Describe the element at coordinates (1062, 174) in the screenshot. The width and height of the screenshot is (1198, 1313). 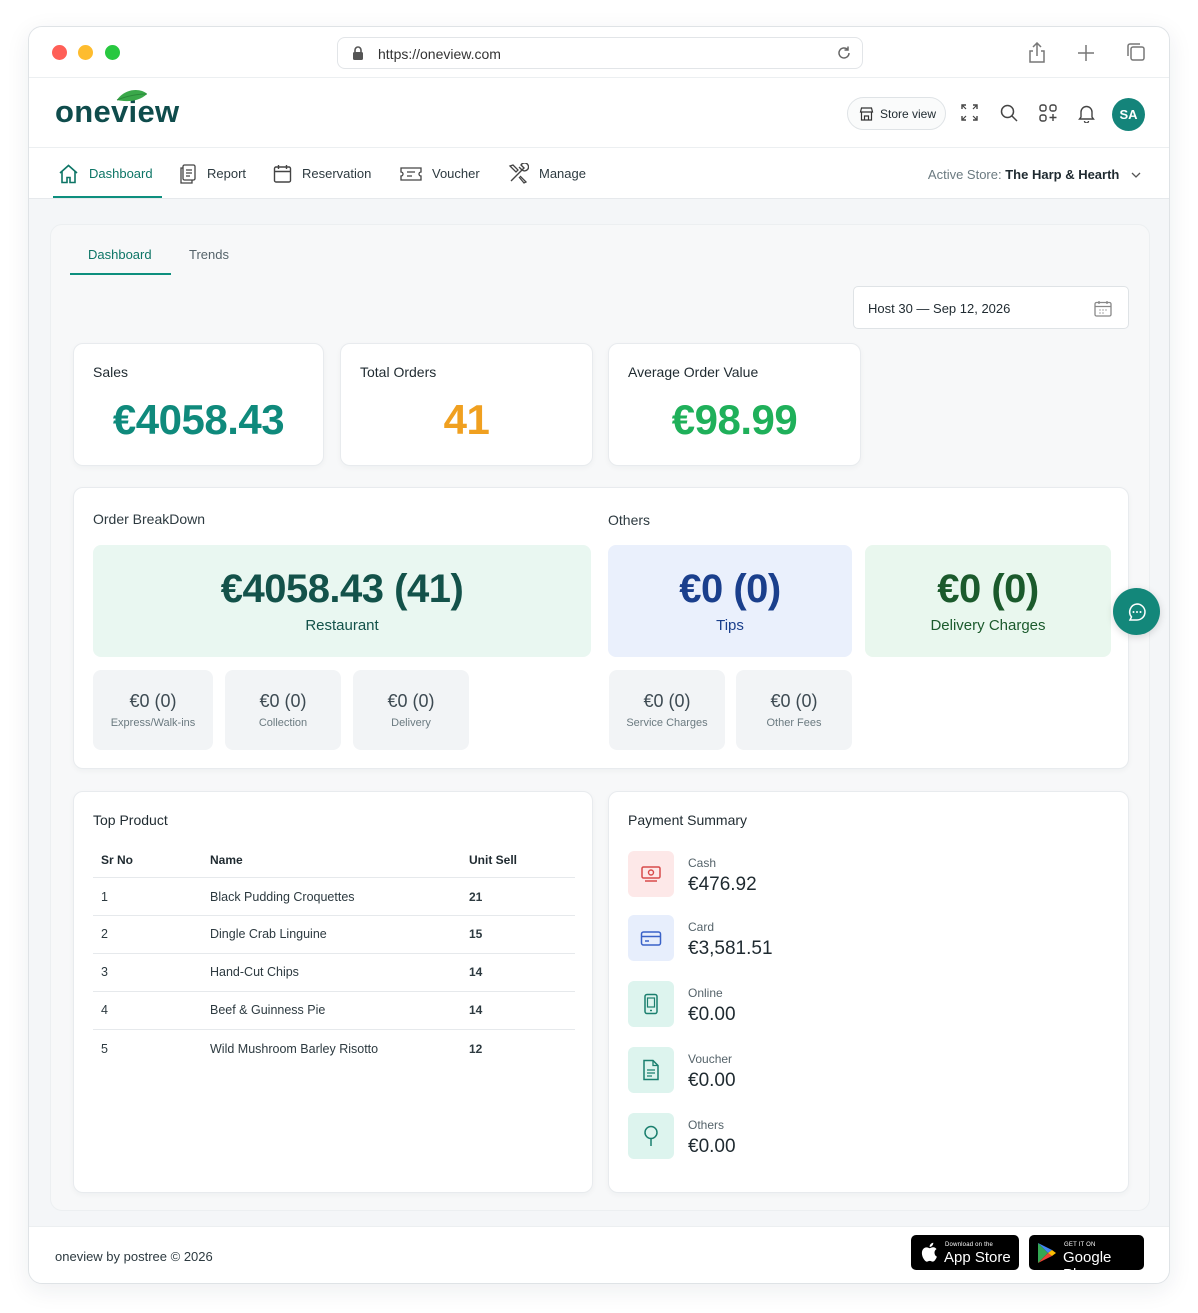
I see `active-store-value: The Harp & Hearth` at that location.